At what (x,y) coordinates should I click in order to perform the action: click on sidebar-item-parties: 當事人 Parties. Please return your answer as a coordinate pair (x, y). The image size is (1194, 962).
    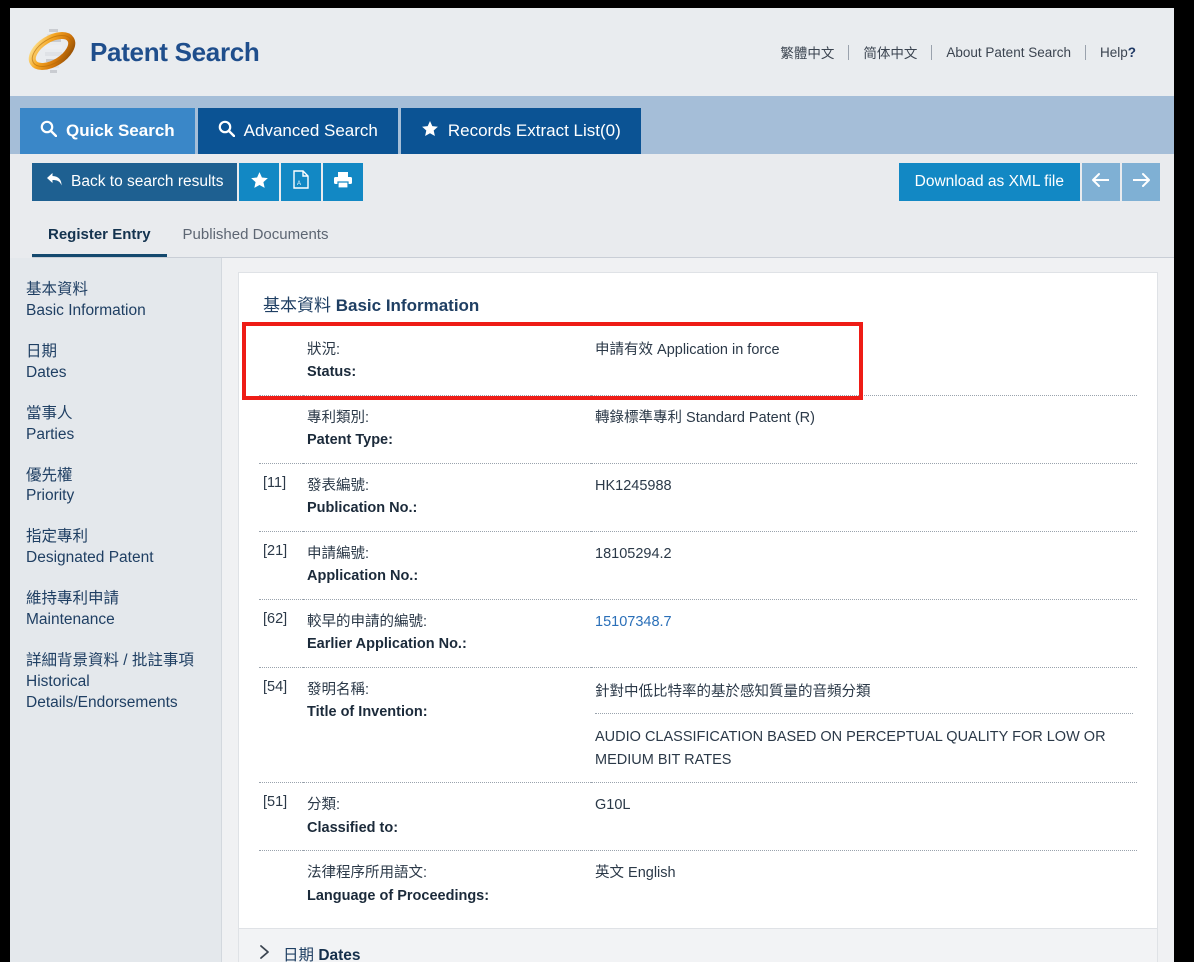
    Looking at the image, I should click on (115, 425).